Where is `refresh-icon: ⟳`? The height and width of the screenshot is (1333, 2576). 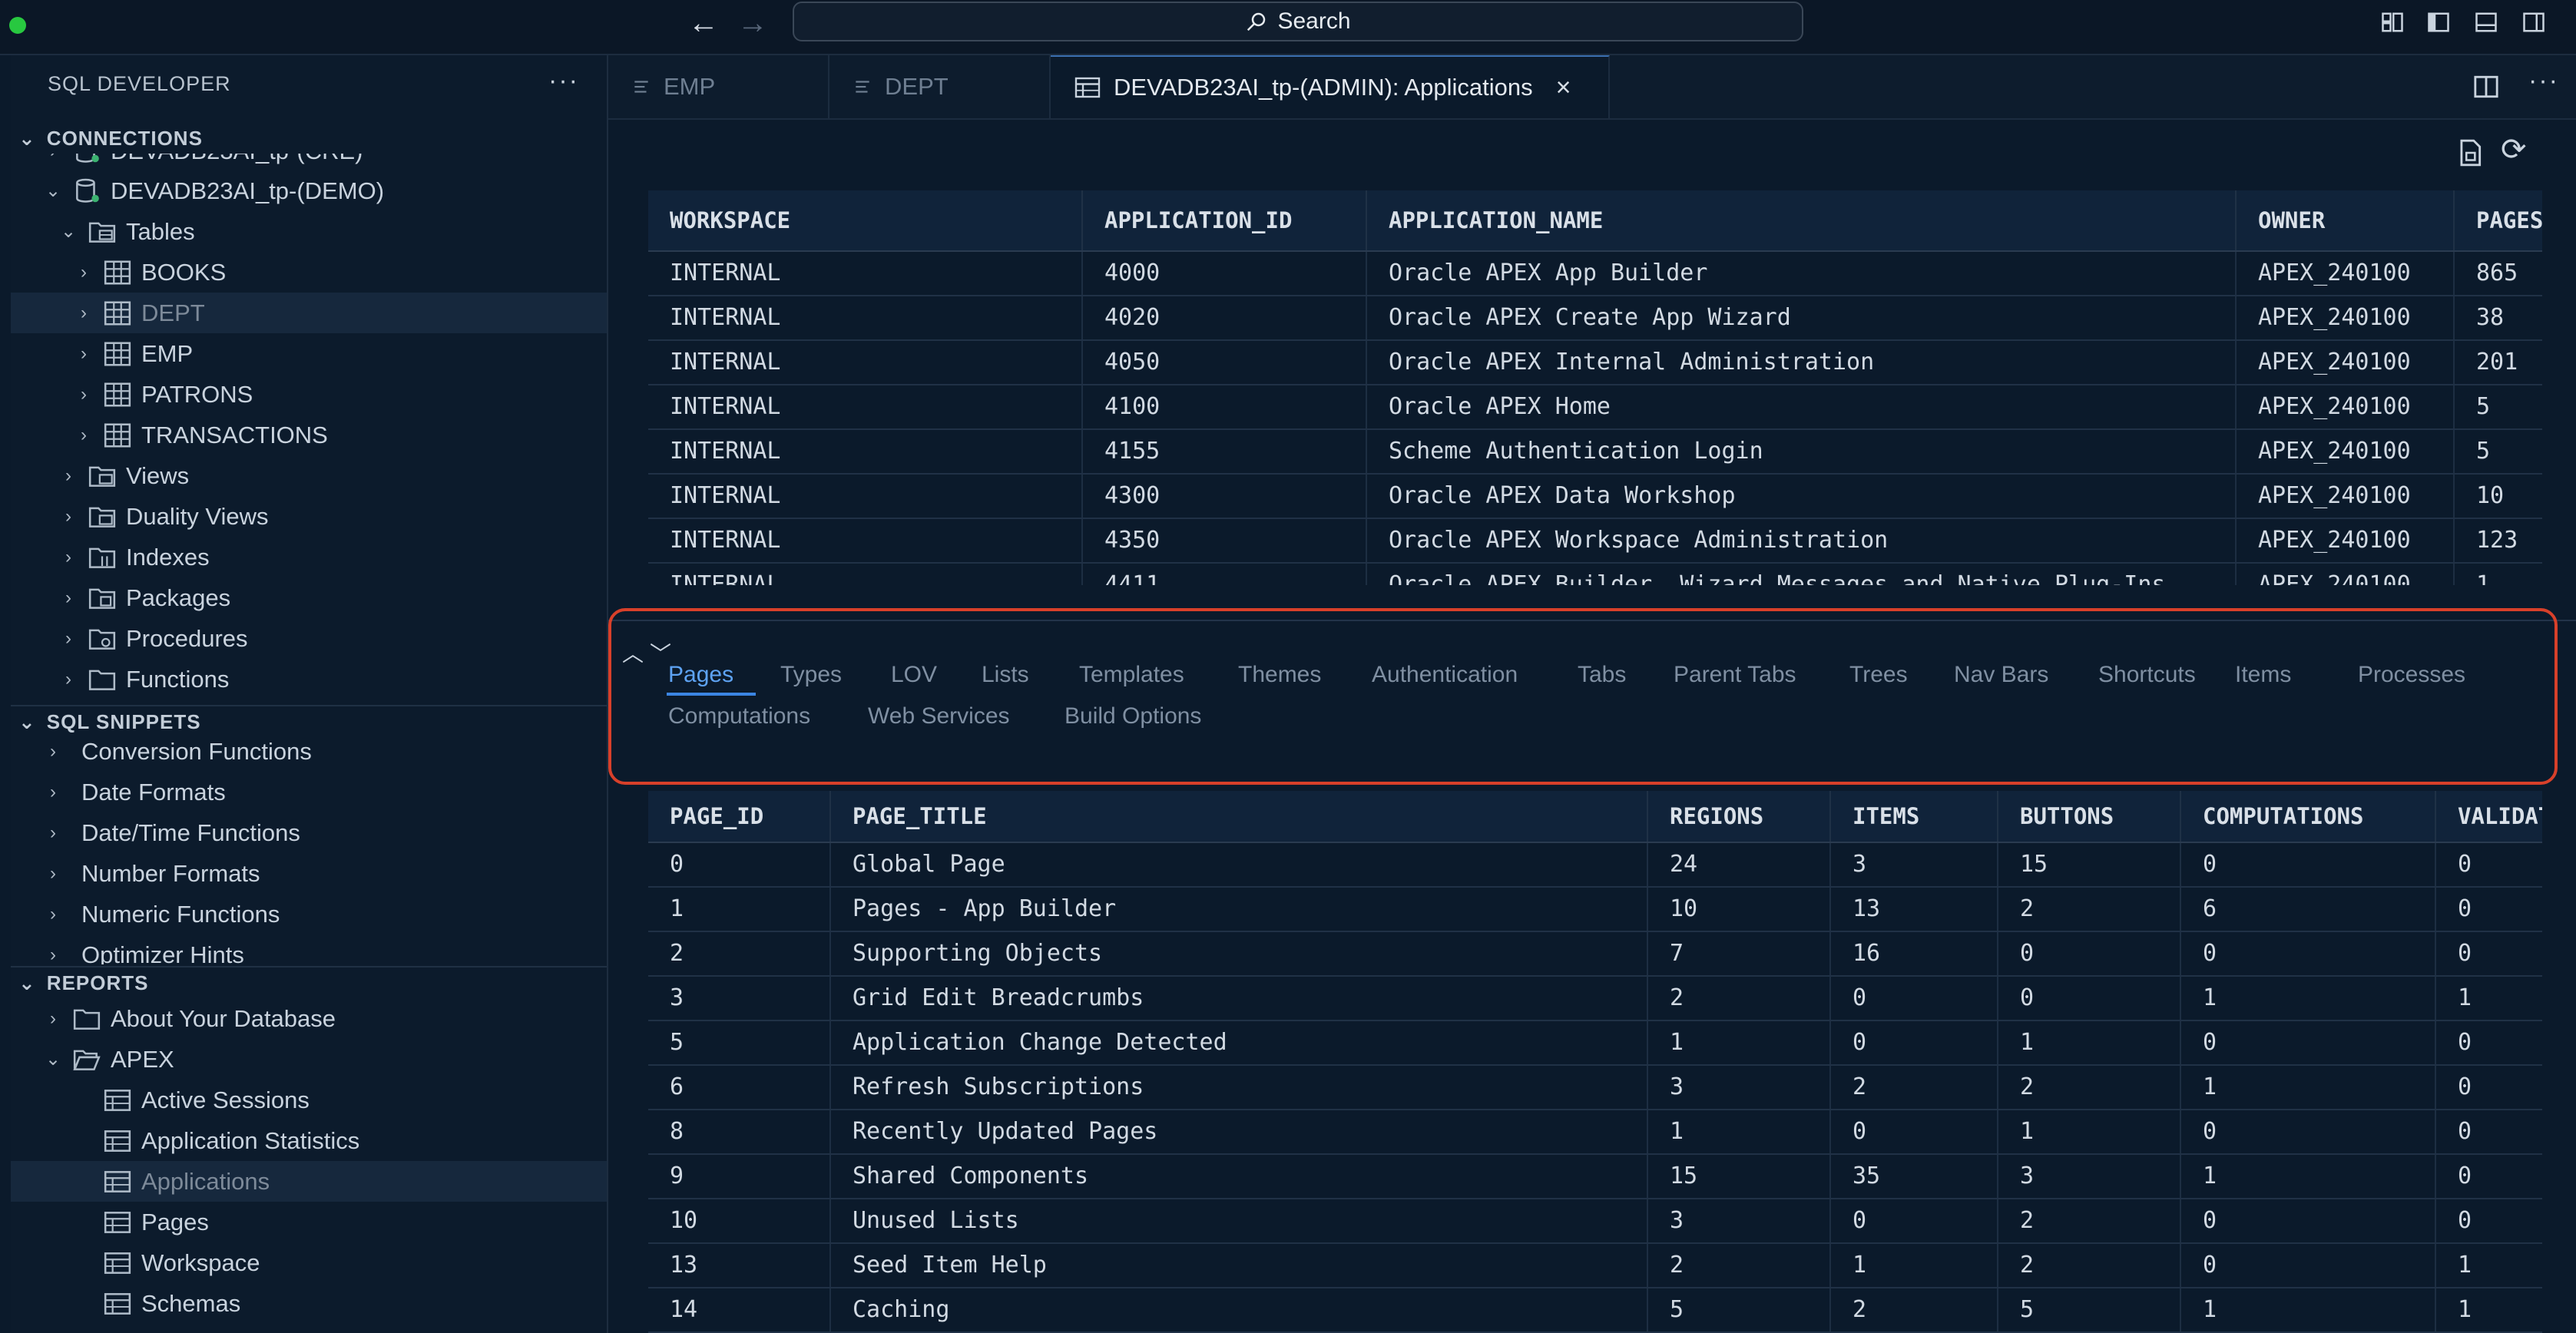 refresh-icon: ⟳ is located at coordinates (2514, 150).